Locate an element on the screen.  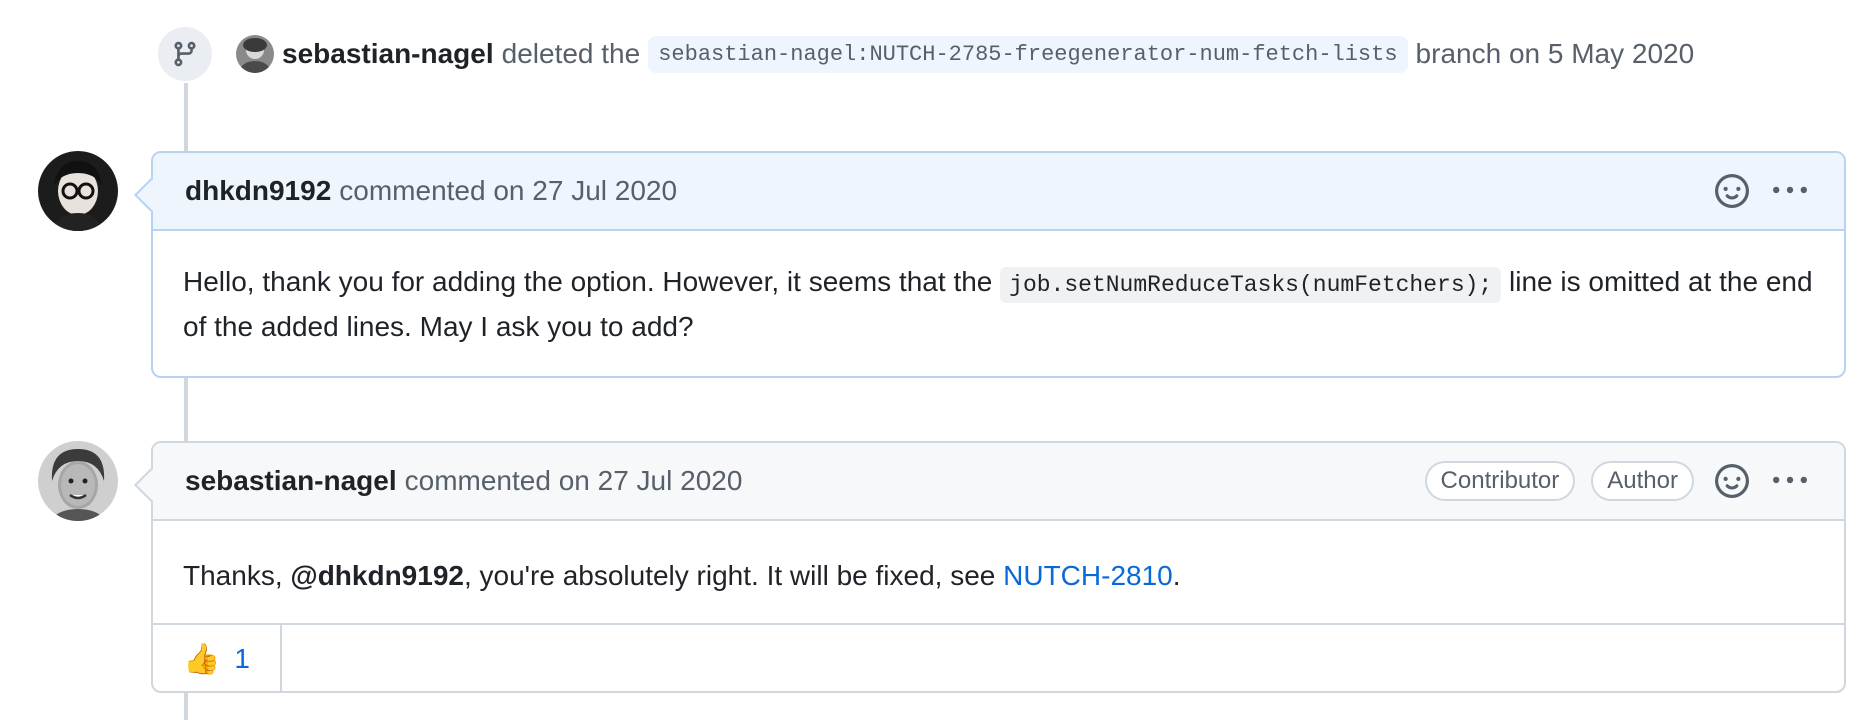
event-suffix: branch on 5 May 2020 is located at coordinates (1555, 53).